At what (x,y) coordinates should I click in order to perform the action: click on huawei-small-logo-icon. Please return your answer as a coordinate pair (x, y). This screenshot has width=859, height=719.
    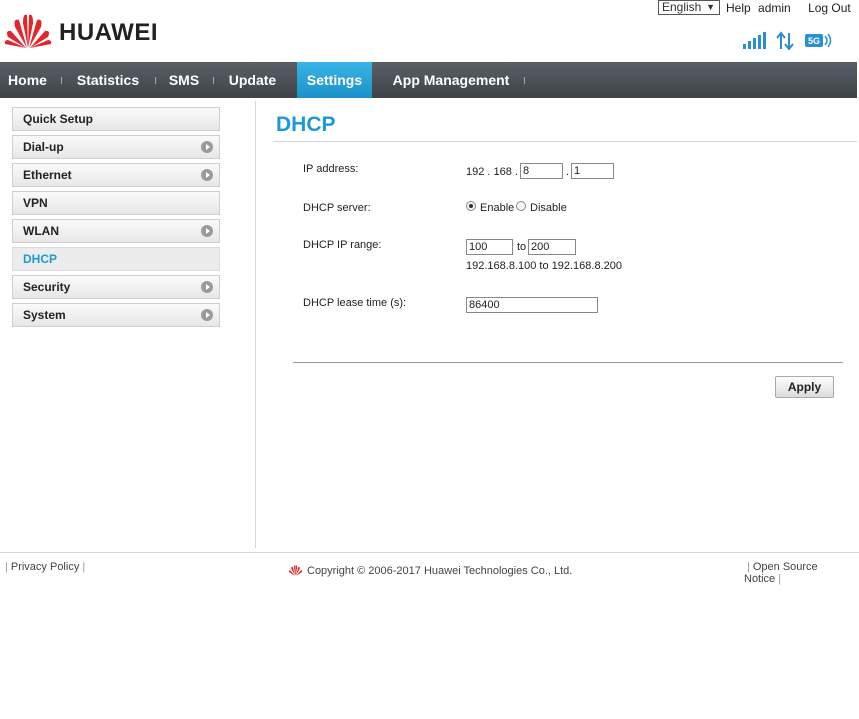
    Looking at the image, I should click on (295, 570).